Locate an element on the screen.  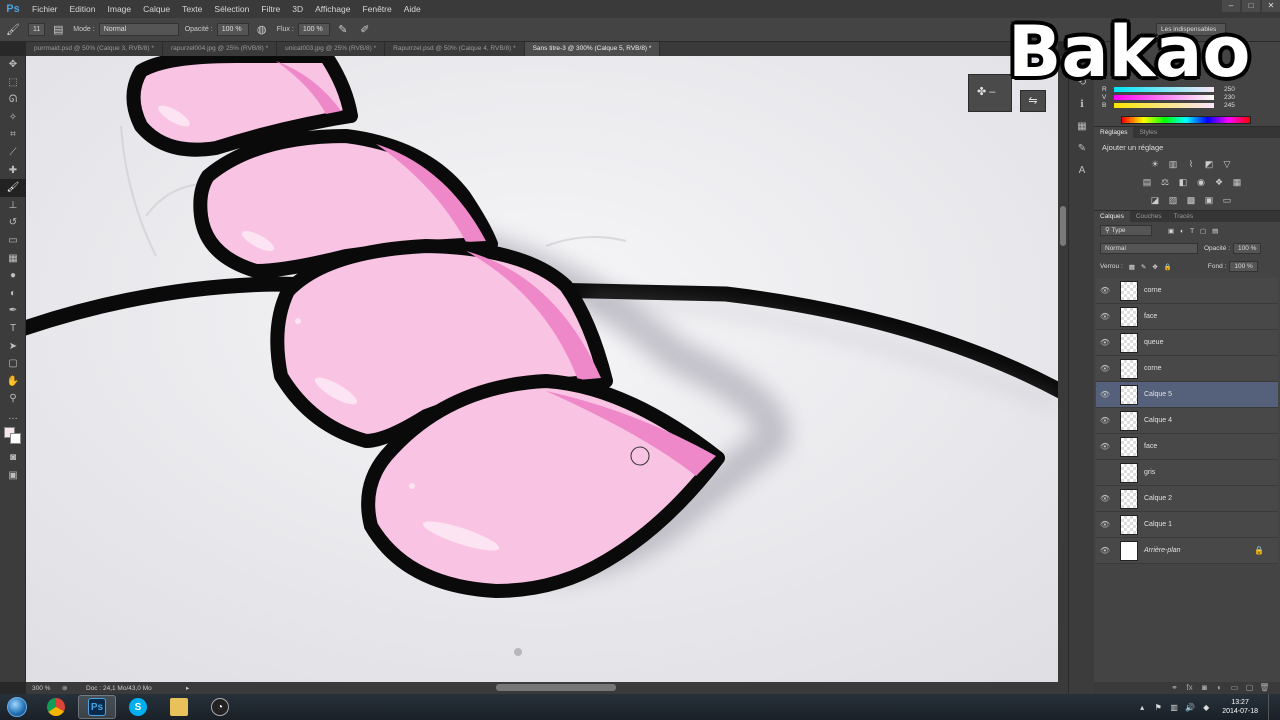
document-tab-2: unicat003.jpg @ 25% (RVB/8) * is located at coordinates (331, 49).